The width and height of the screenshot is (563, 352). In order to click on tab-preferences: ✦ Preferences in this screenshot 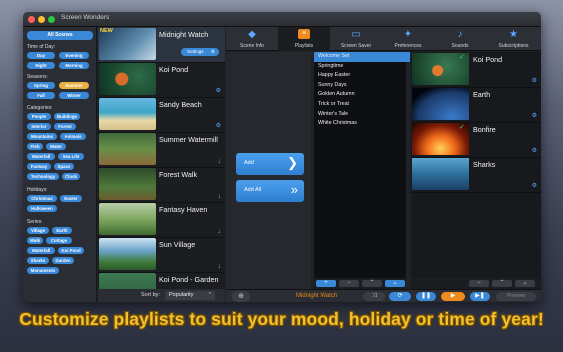, I will do `click(408, 39)`.